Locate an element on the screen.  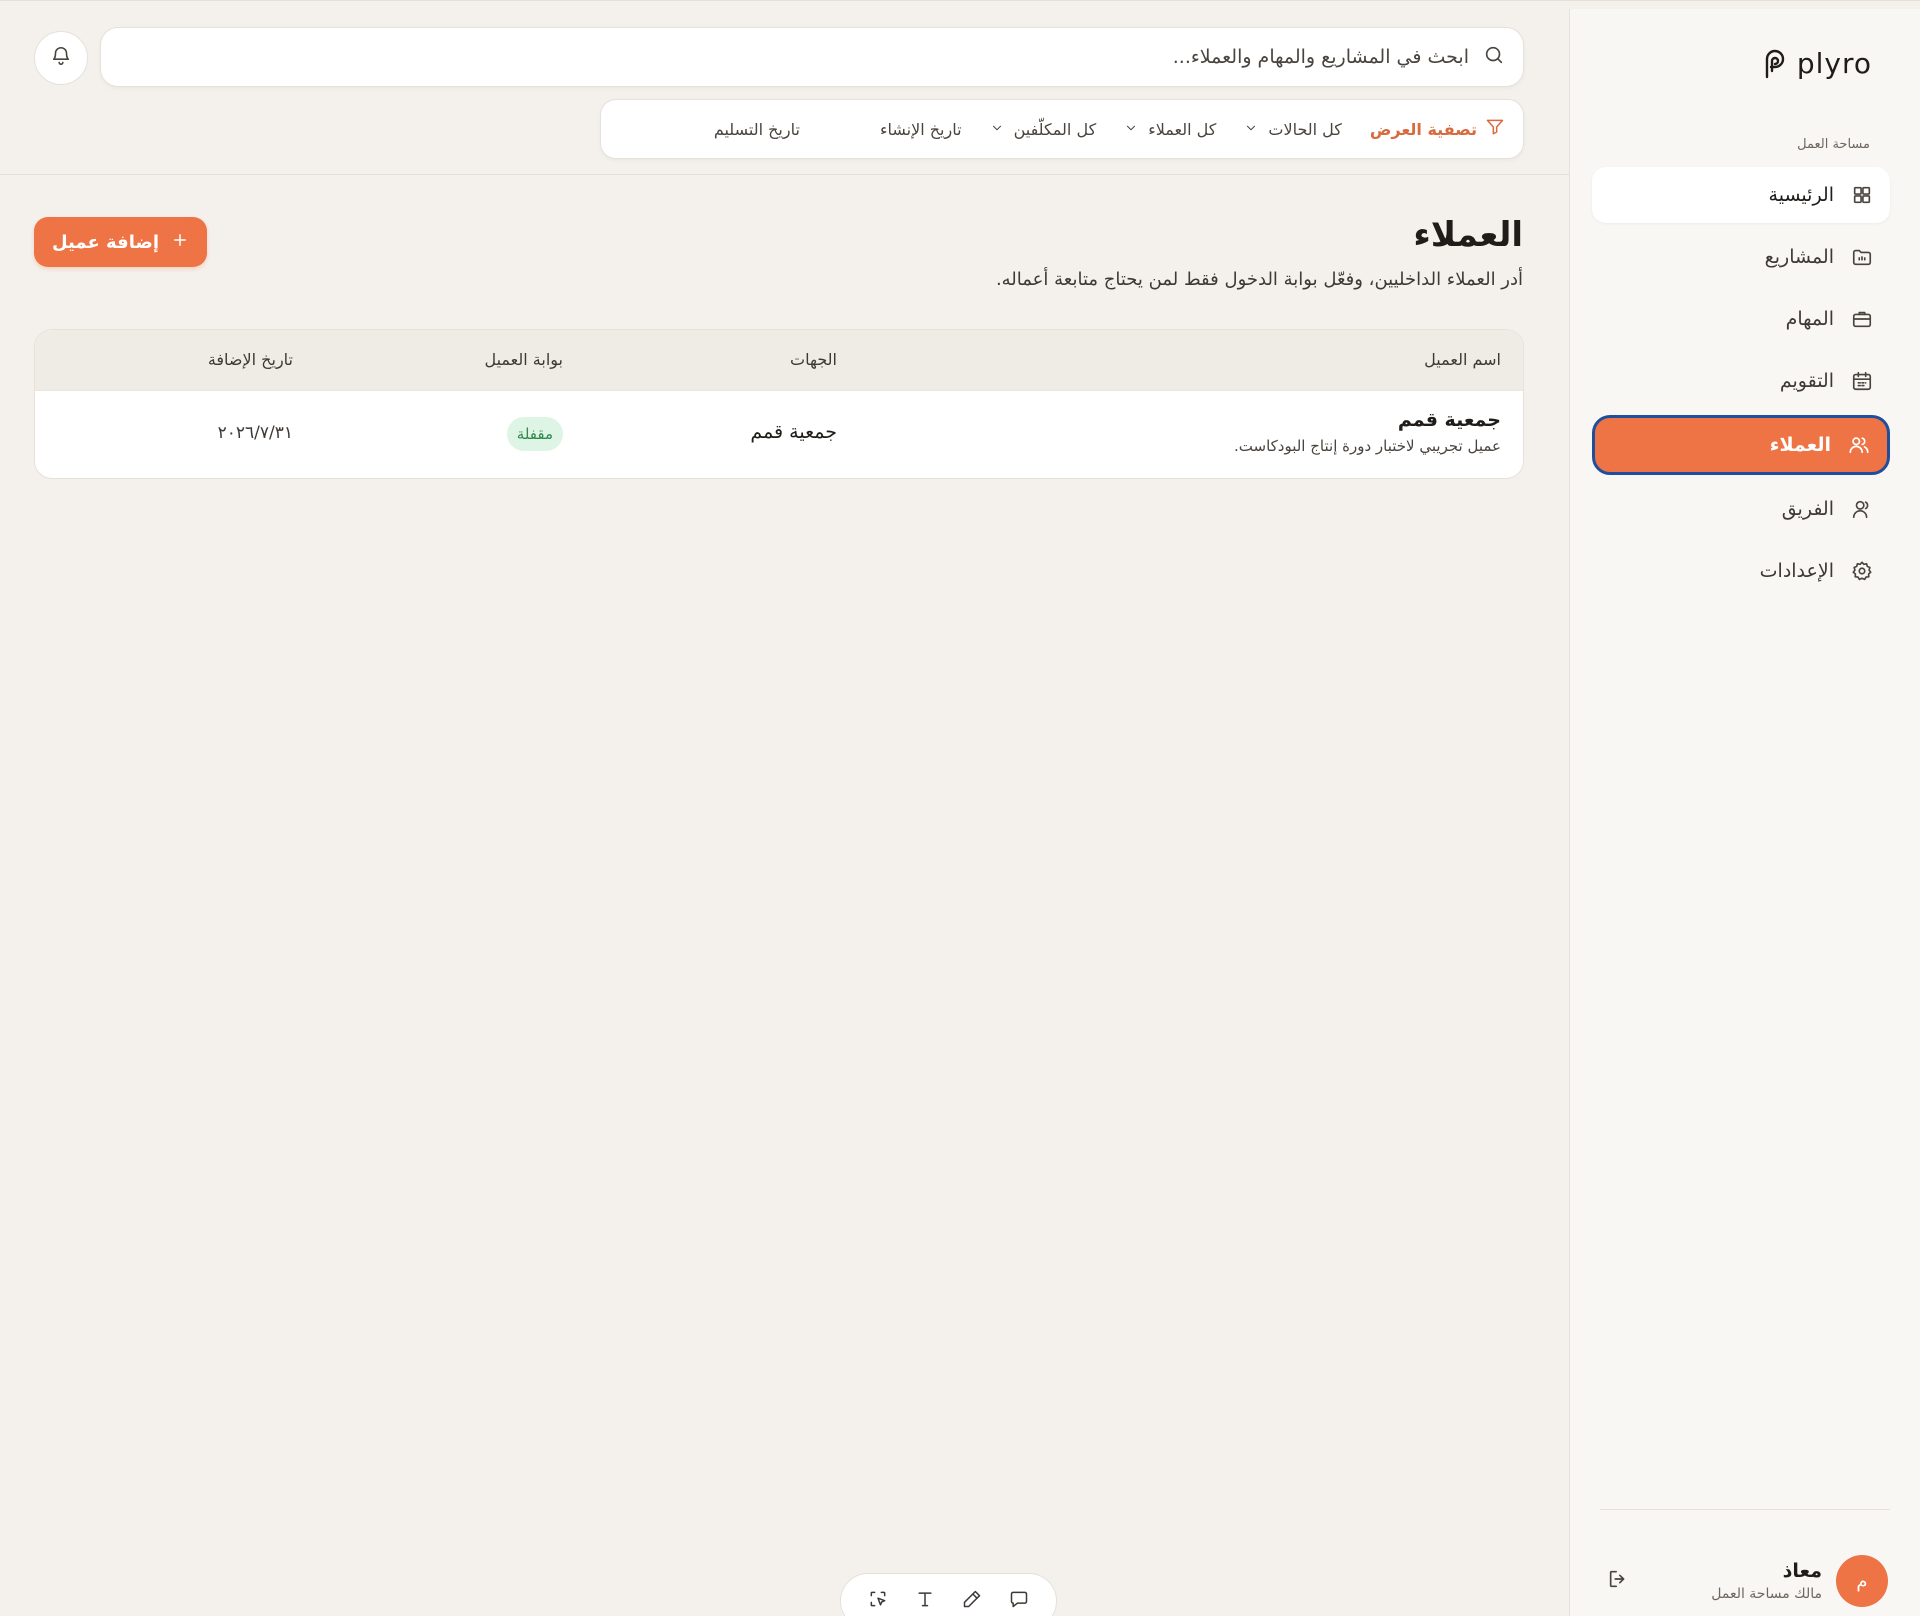
created-date-filter: تاريخ الإنشاء is located at coordinates (921, 129).